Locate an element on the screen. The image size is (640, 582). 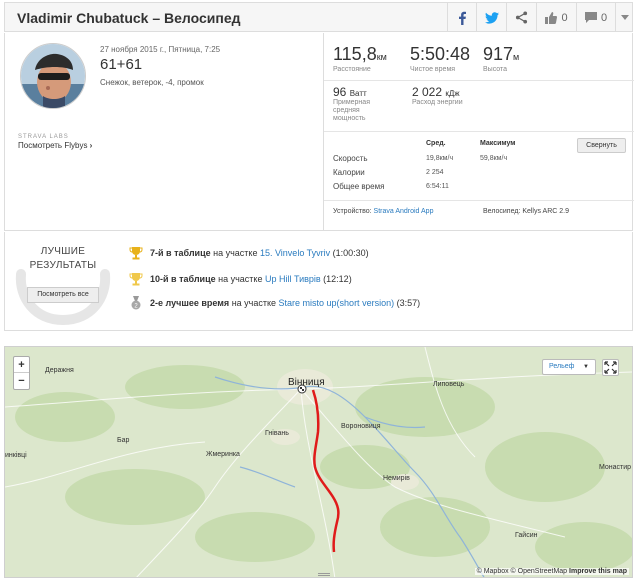
stat-power-unit: Ватт is located at coordinates (358, 93).